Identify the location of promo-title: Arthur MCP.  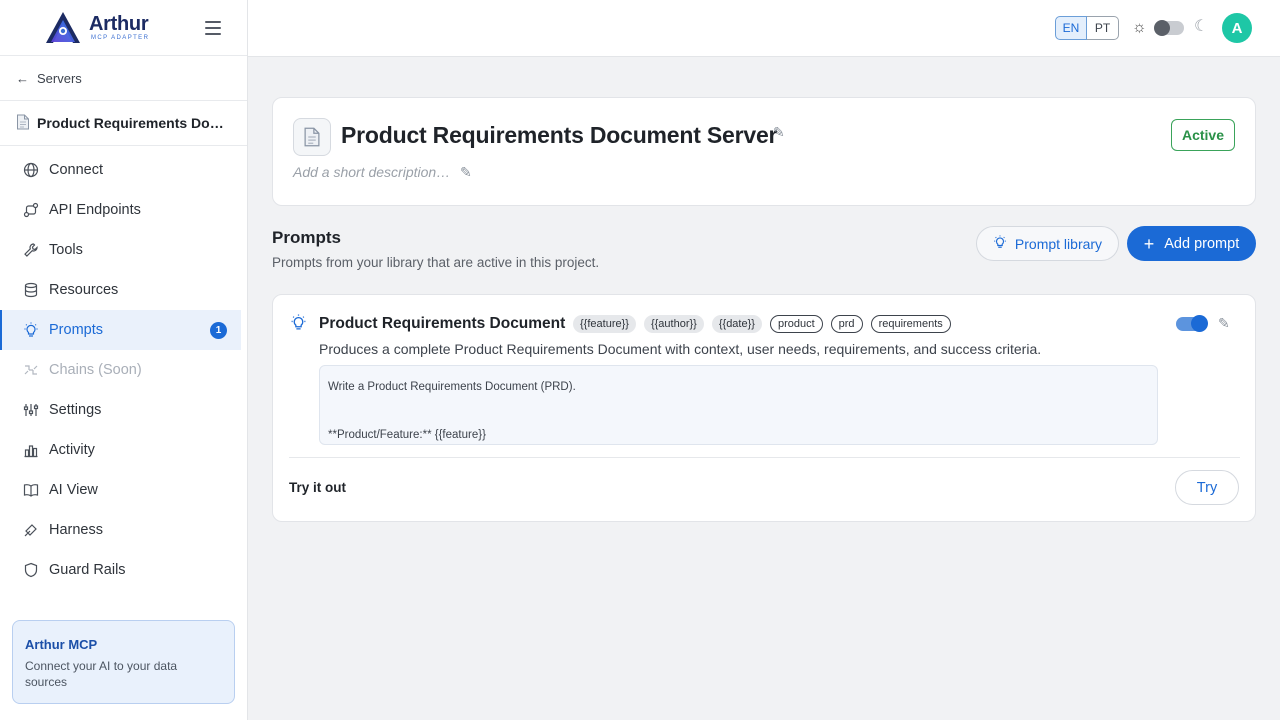
(61, 644).